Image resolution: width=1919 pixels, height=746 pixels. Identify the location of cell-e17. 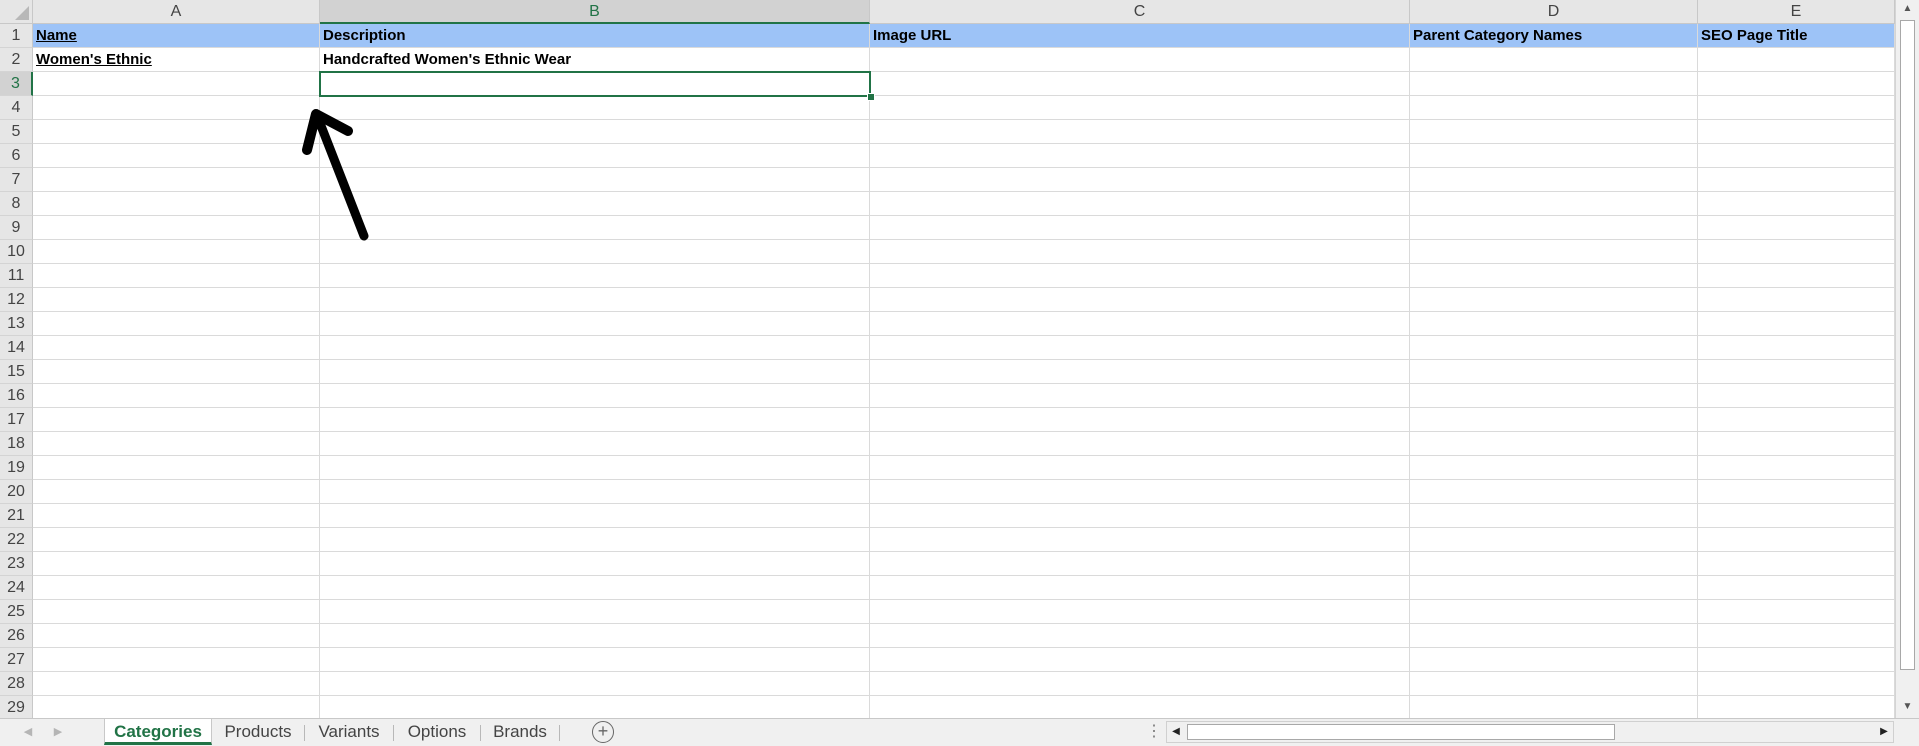
(1796, 420).